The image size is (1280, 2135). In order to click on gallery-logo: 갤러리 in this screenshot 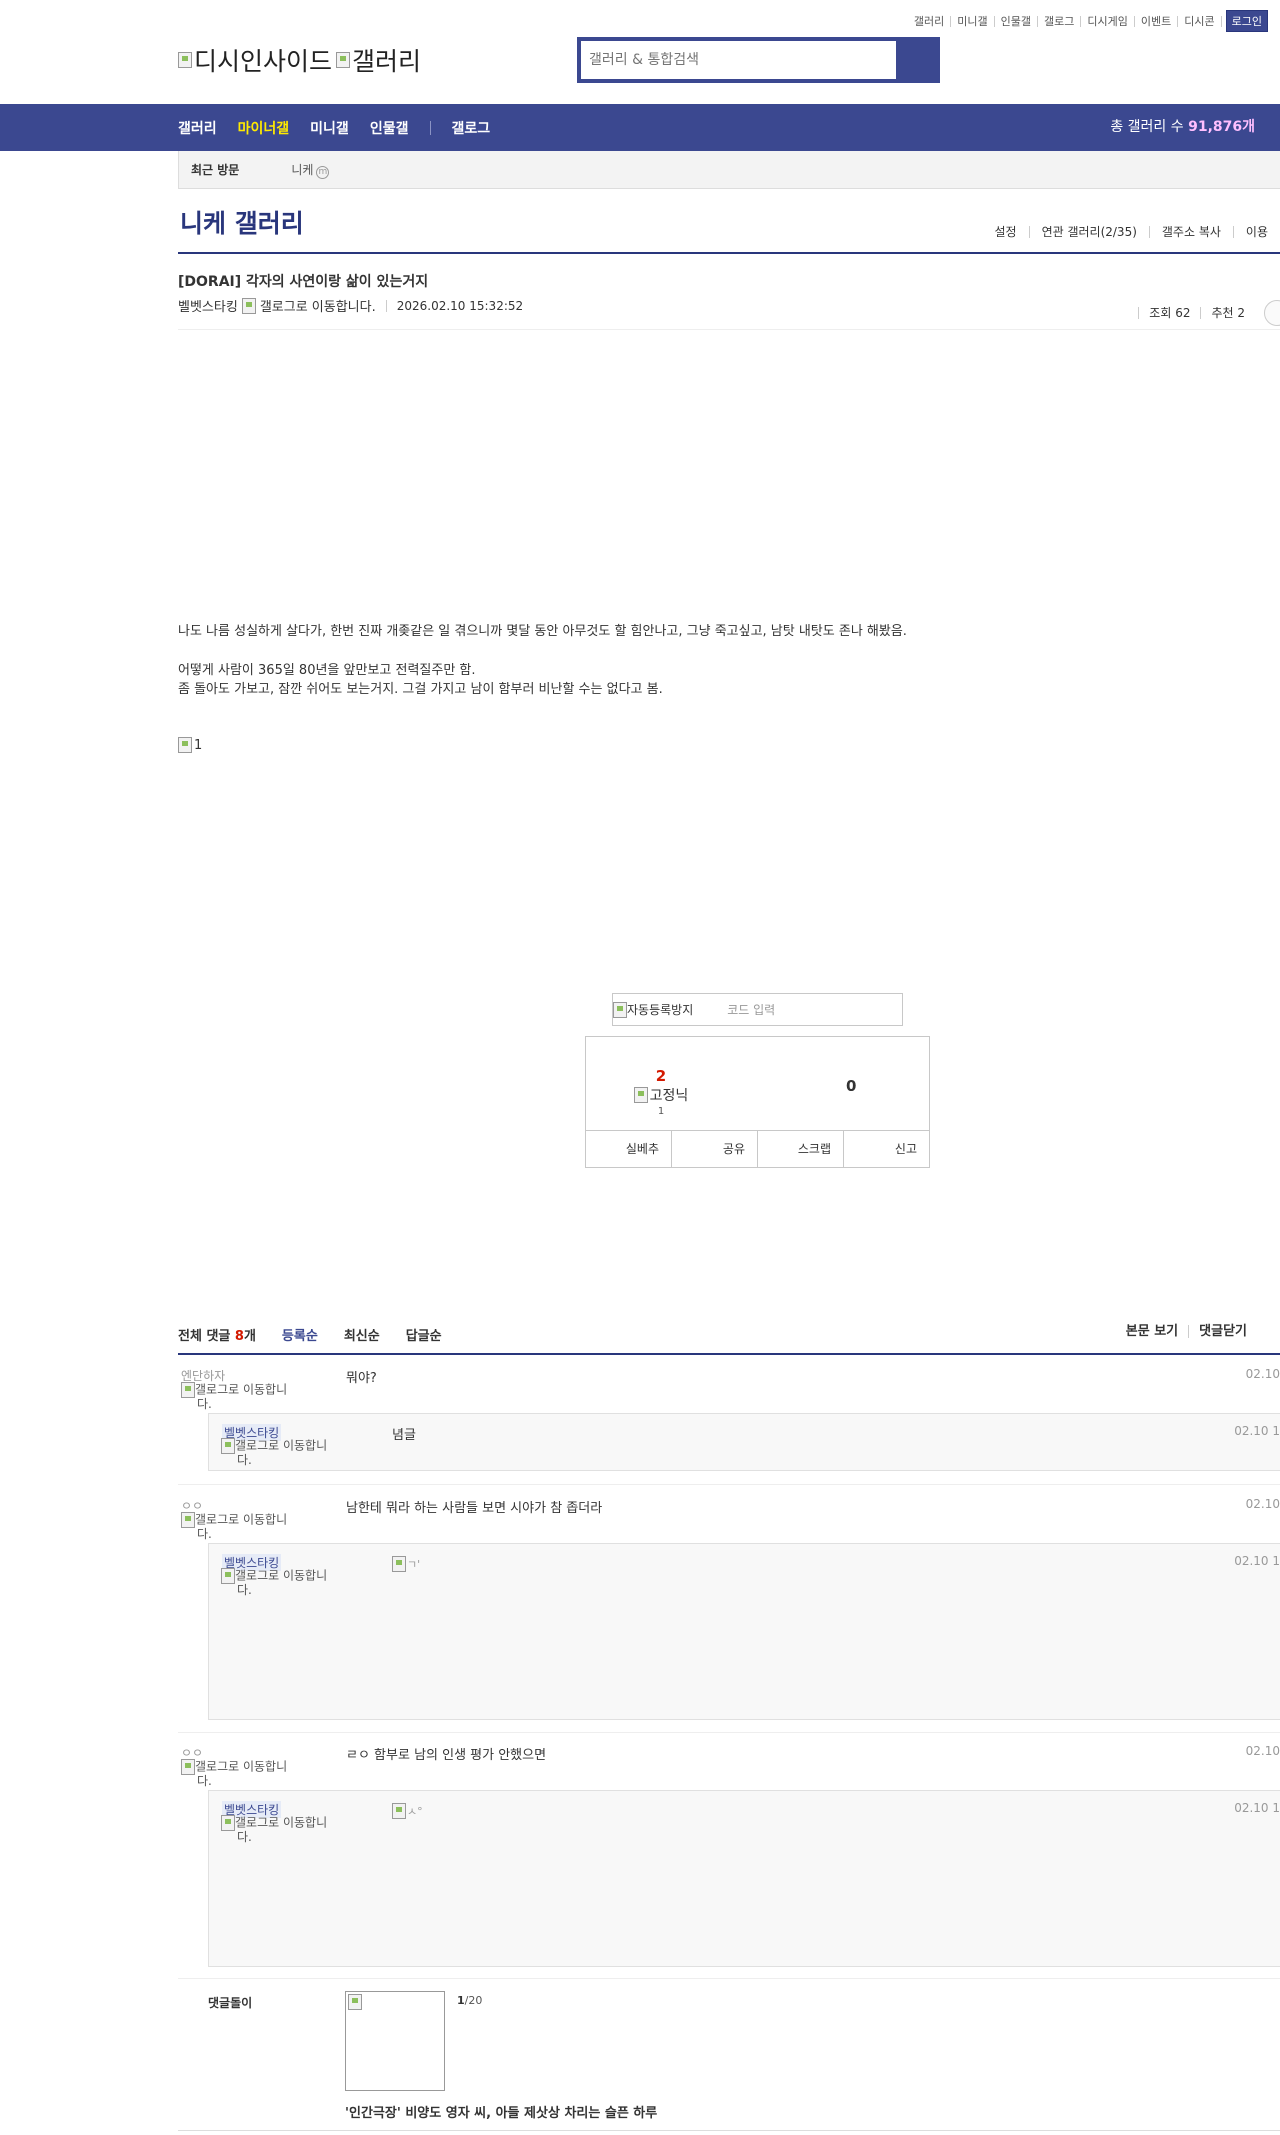, I will do `click(378, 60)`.